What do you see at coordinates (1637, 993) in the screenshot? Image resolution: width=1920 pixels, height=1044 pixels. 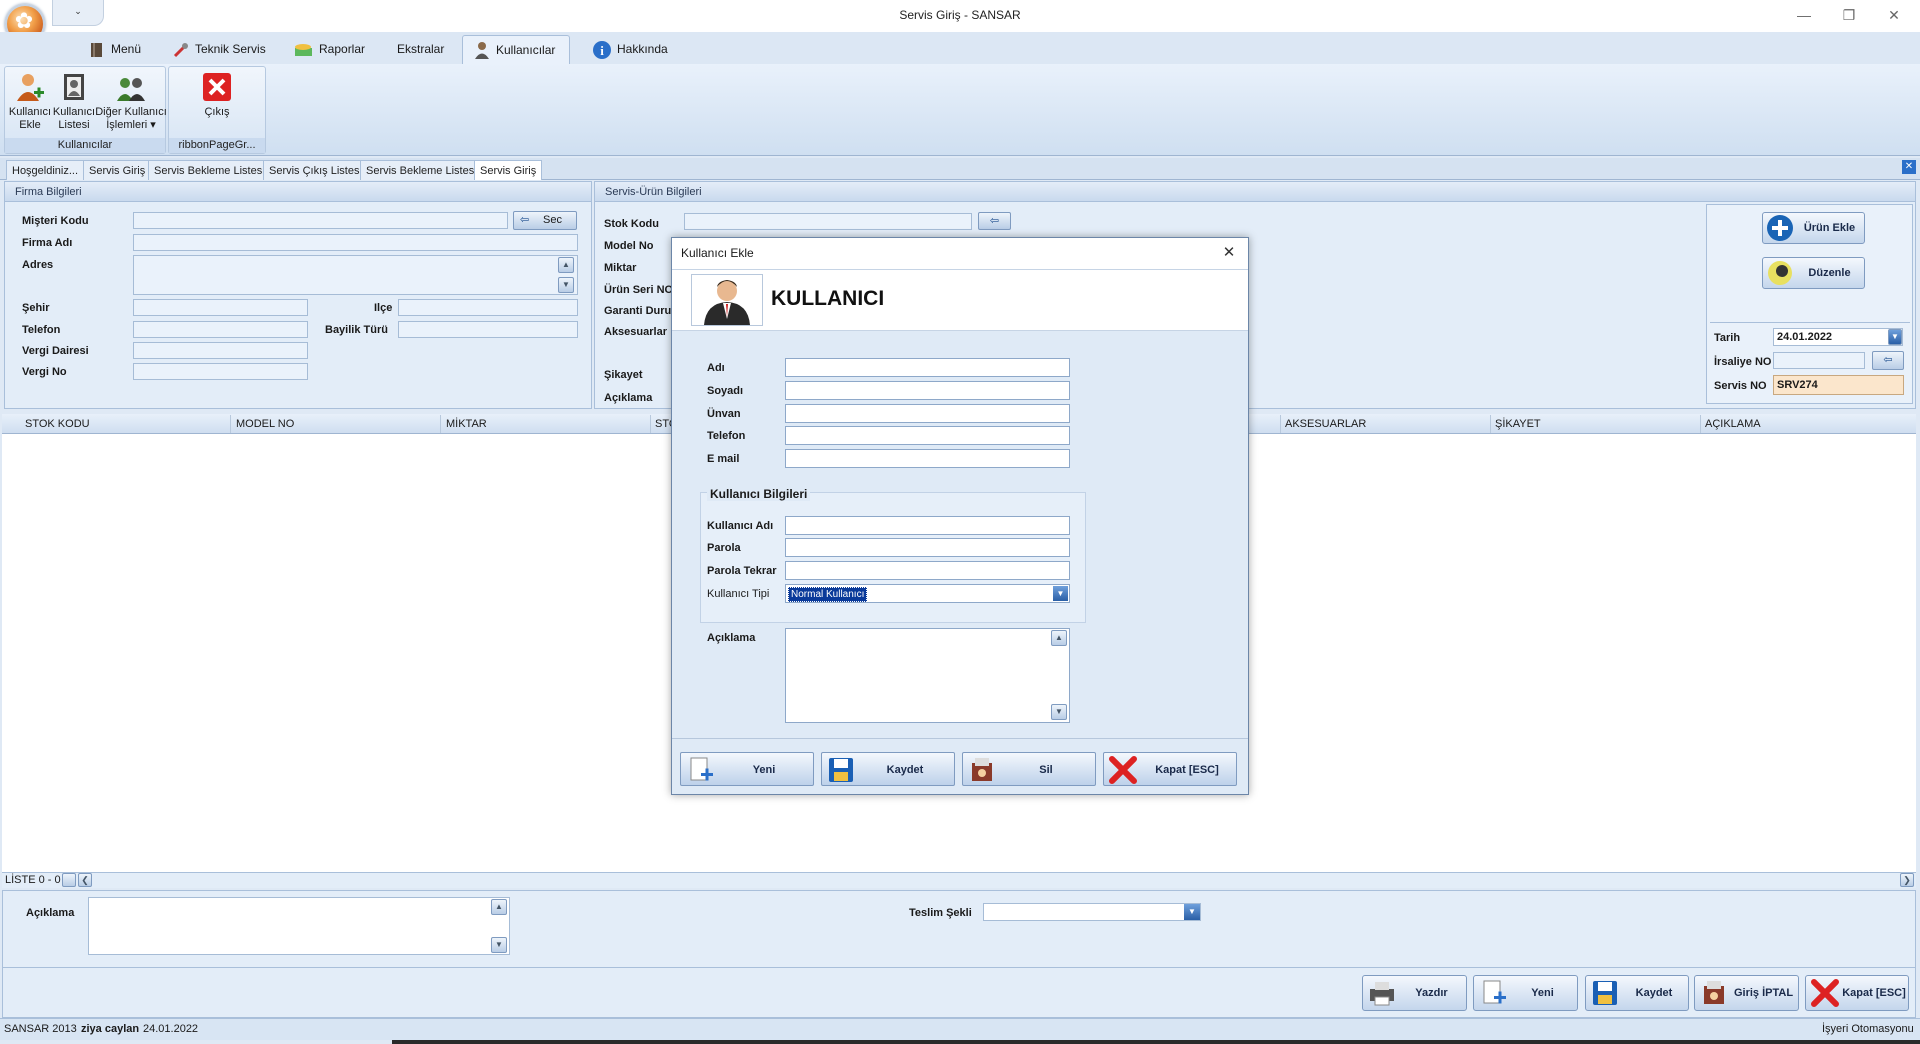 I see `kaydet-button: Kaydet` at bounding box center [1637, 993].